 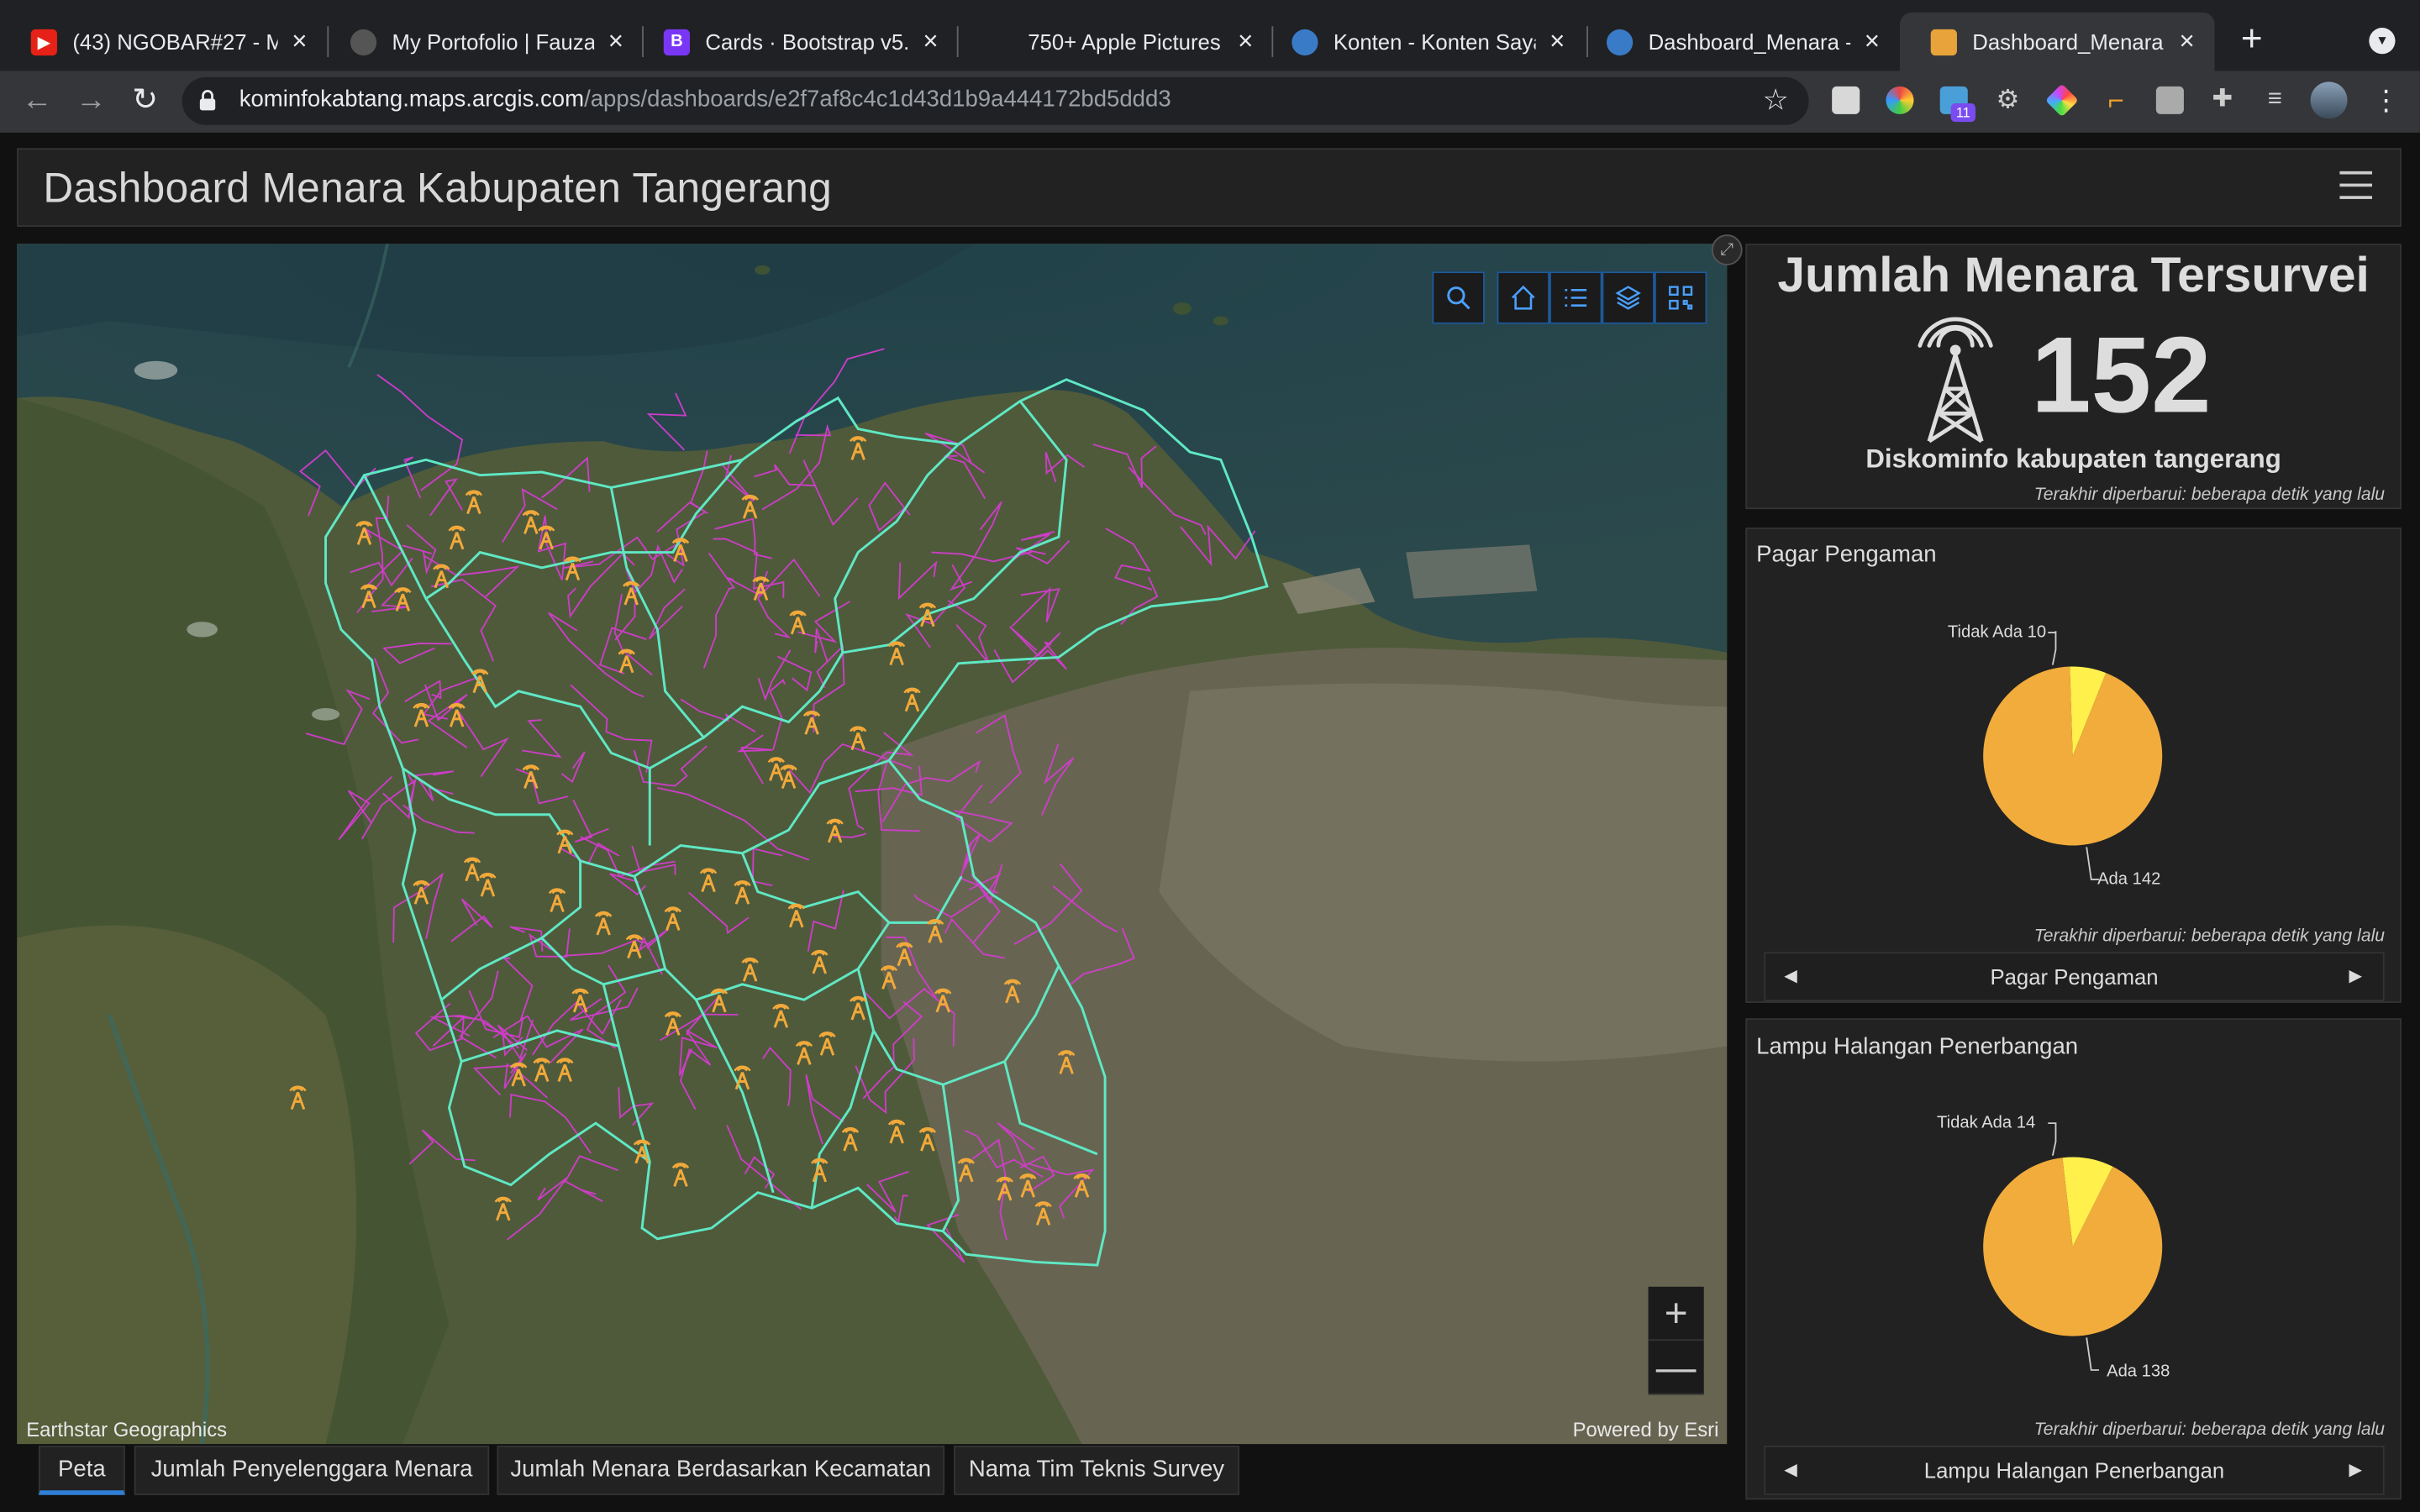 I want to click on extension-badge: 11, so click(x=1963, y=113).